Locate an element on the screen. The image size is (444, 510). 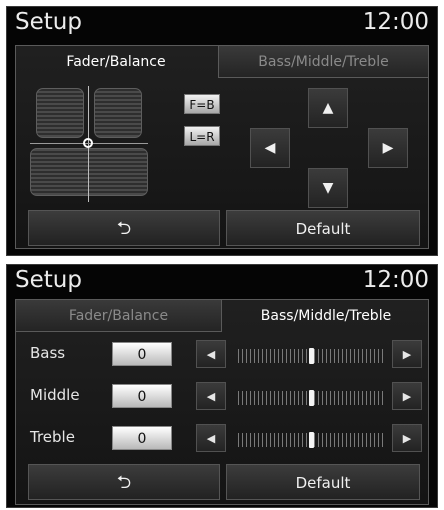
treble-increase-button: ▶ is located at coordinates (407, 438).